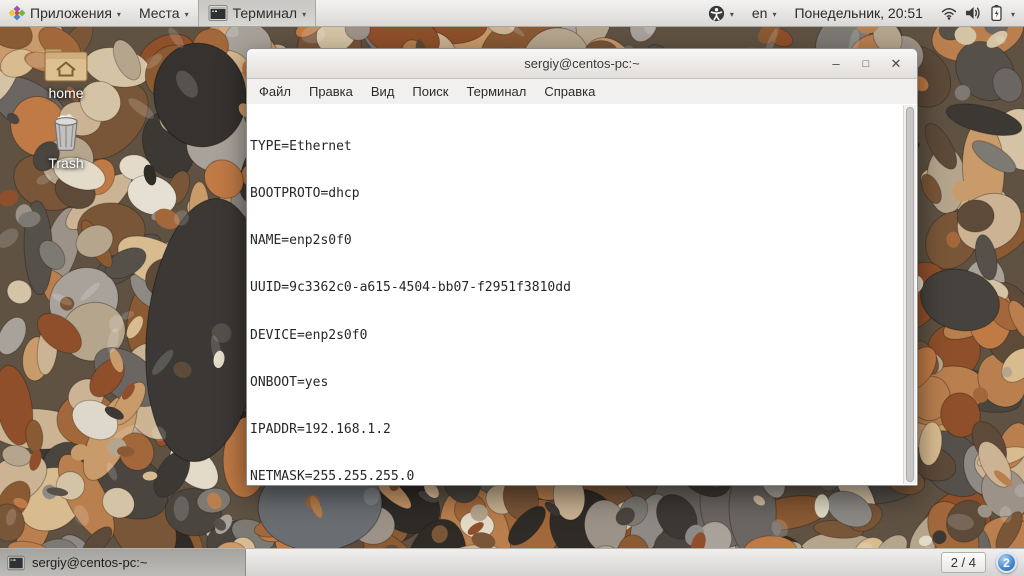  Describe the element at coordinates (309, 335) in the screenshot. I see `config-line: DEVICE=enp2s0f0` at that location.